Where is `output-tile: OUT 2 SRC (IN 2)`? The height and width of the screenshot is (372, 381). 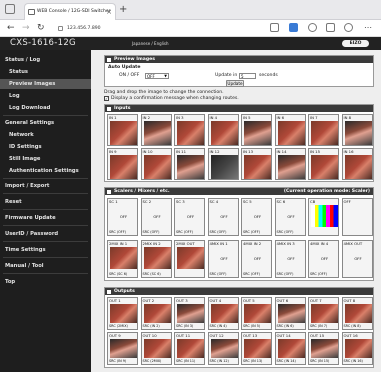 output-tile: OUT 2 SRC (IN 2) is located at coordinates (156, 313).